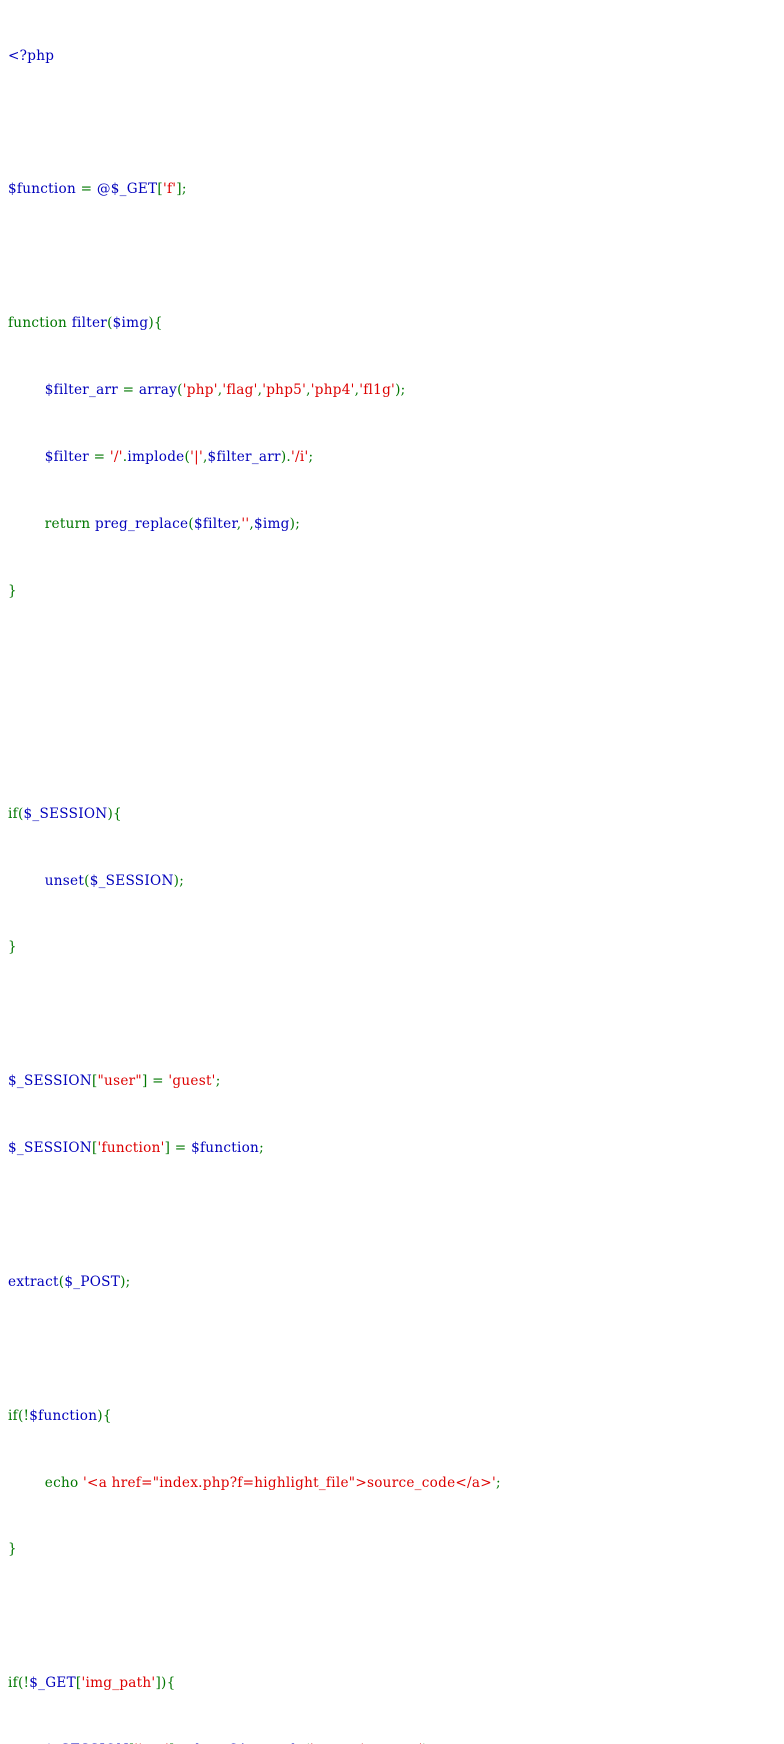 The image size is (784, 1744). I want to click on call-implode: implode, so click(156, 456).